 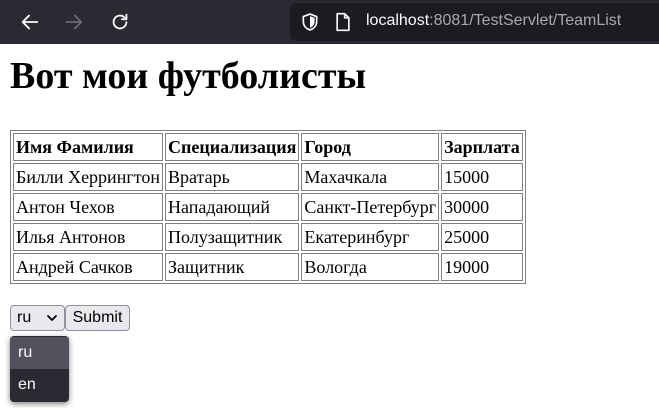 What do you see at coordinates (370, 207) in the screenshot?
I see `cell-city: Санкт-Петербург` at bounding box center [370, 207].